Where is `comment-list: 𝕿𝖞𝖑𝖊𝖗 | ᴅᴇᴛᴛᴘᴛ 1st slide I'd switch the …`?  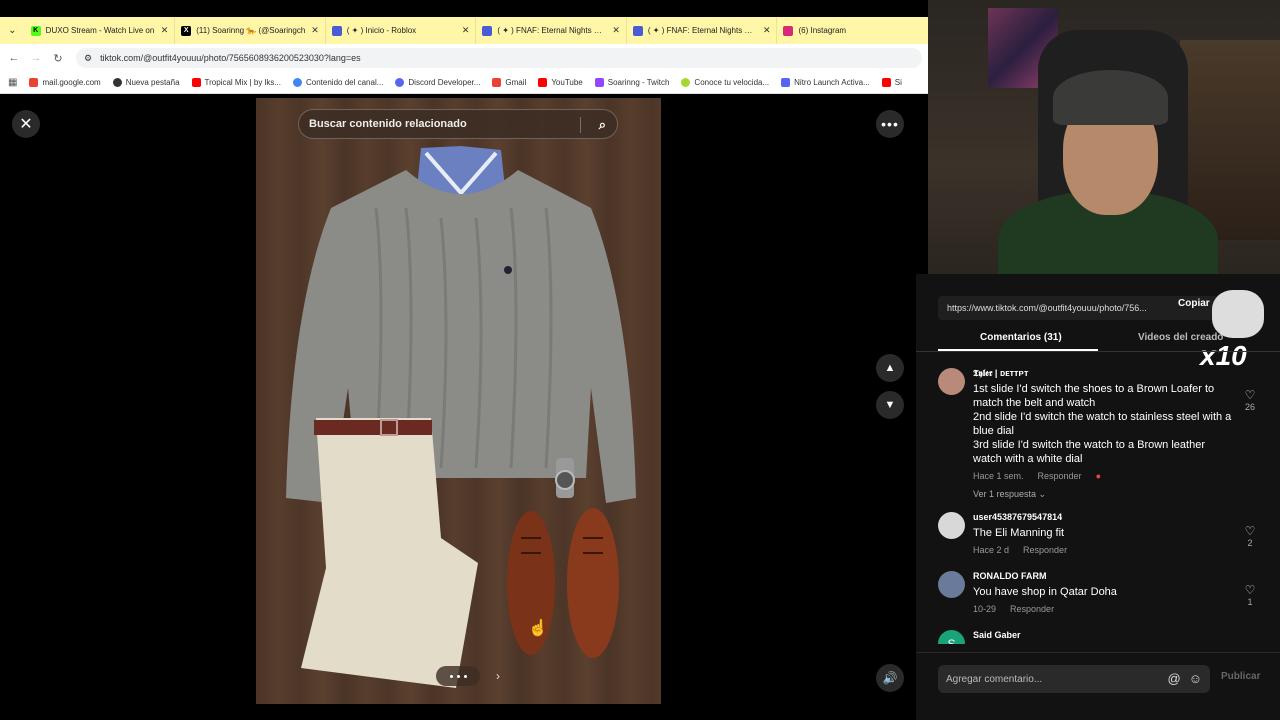
comment-list: 𝕿𝖞𝖑𝖊𝖗 | ᴅᴇᴛᴛᴘᴛ 1st slide I'd switch the … is located at coordinates (1098, 504).